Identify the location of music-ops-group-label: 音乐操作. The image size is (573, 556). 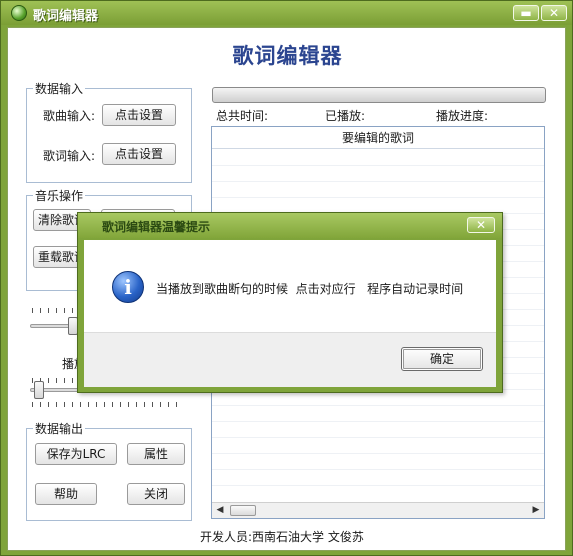
(59, 195).